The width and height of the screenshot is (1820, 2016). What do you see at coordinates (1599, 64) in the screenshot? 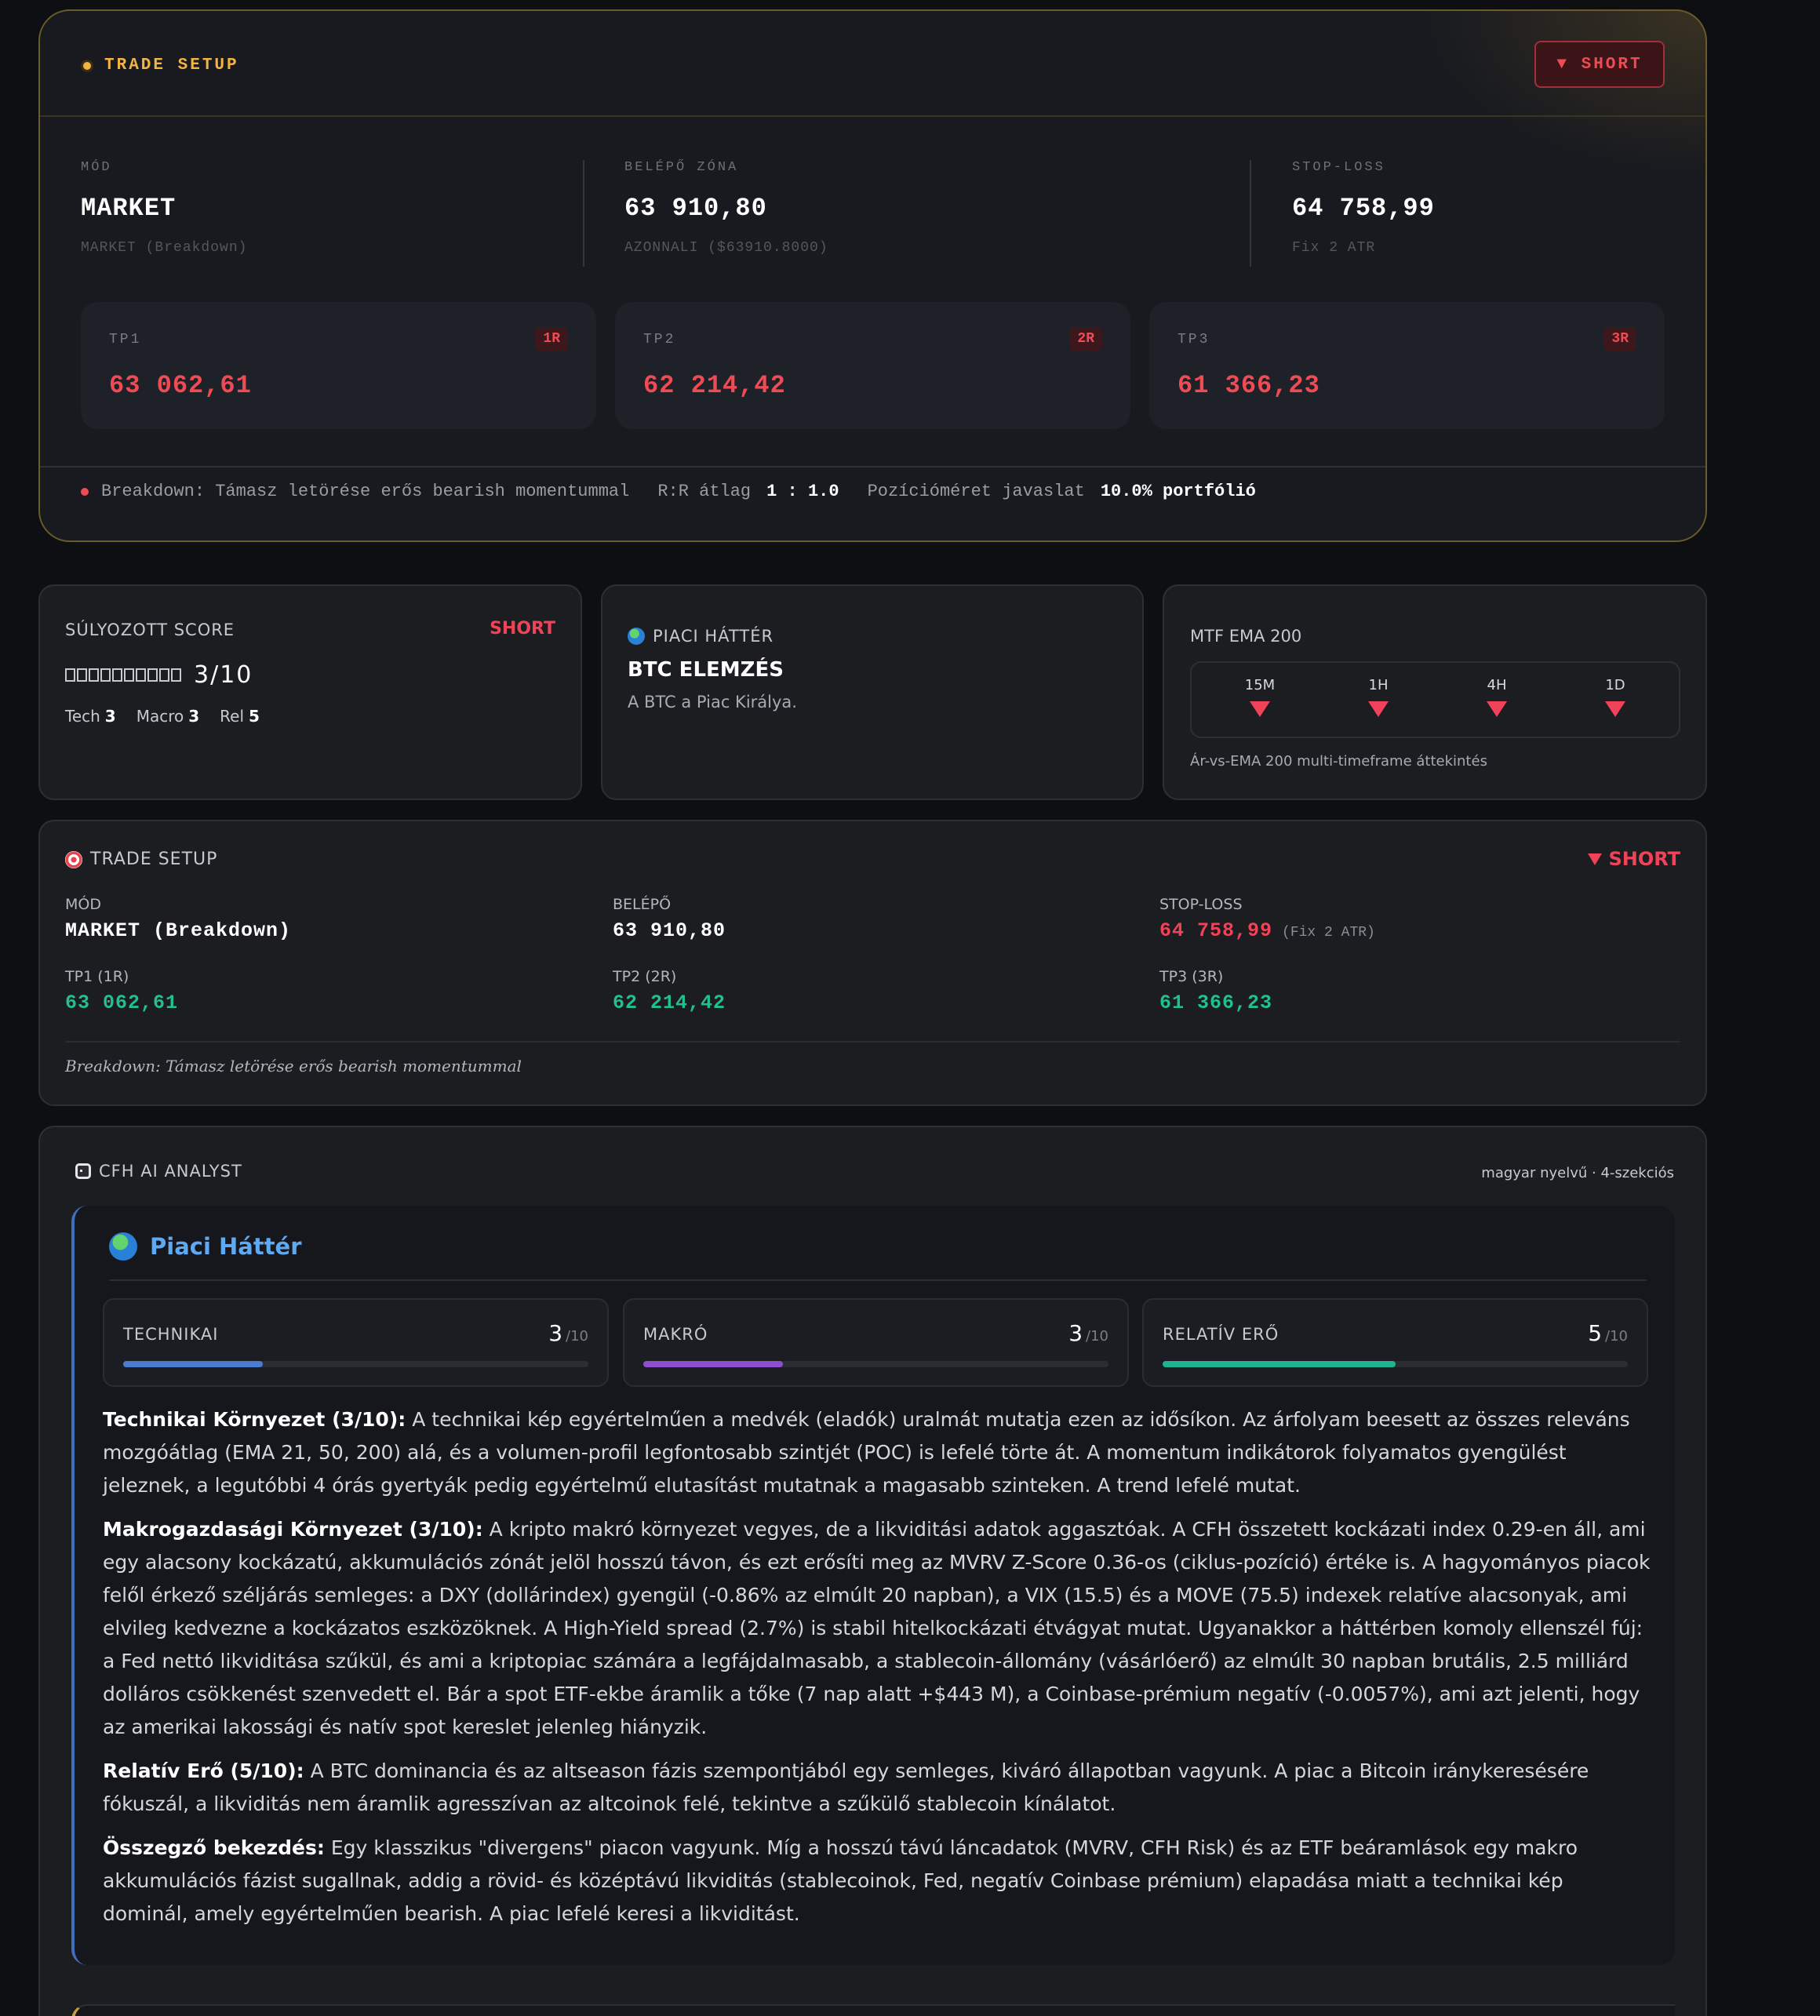
I see `direction-badge: ▼ SHORT` at bounding box center [1599, 64].